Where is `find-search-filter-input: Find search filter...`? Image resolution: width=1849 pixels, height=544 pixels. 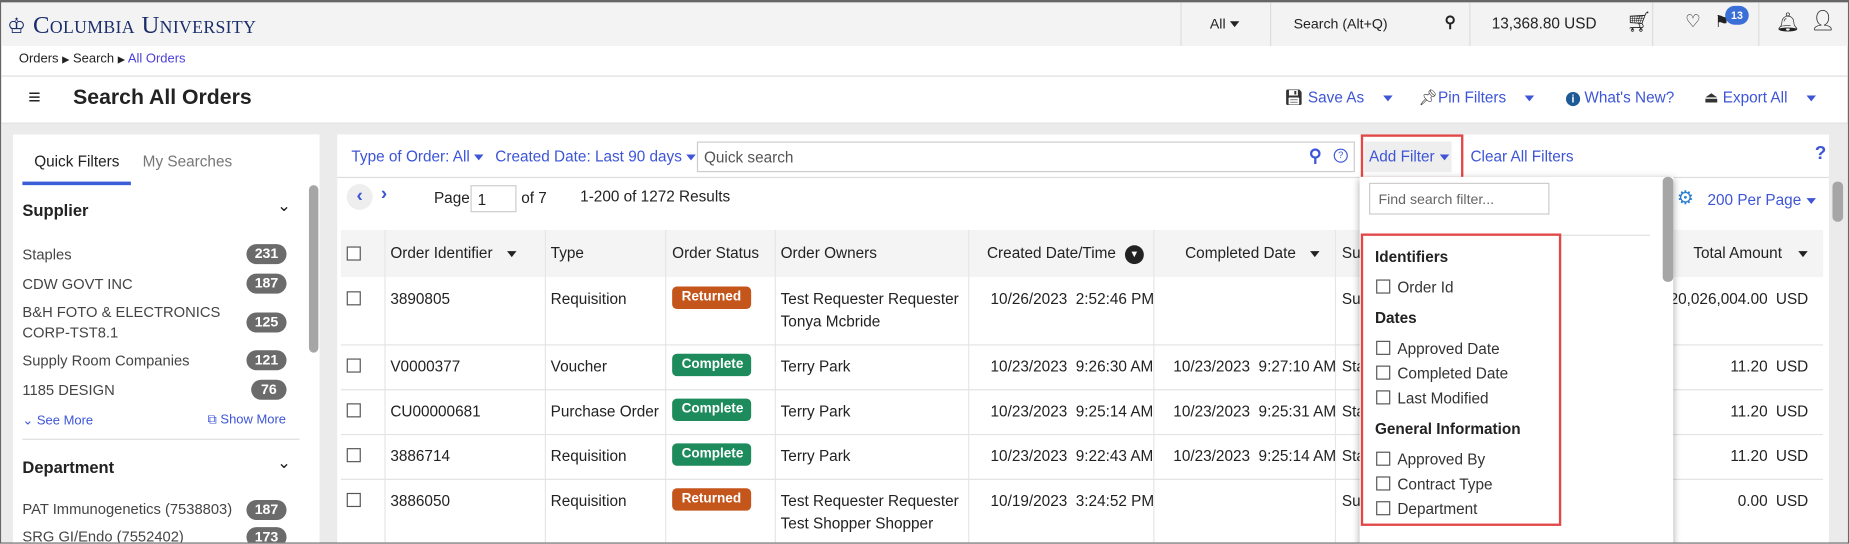
find-search-filter-input: Find search filter... is located at coordinates (1459, 198).